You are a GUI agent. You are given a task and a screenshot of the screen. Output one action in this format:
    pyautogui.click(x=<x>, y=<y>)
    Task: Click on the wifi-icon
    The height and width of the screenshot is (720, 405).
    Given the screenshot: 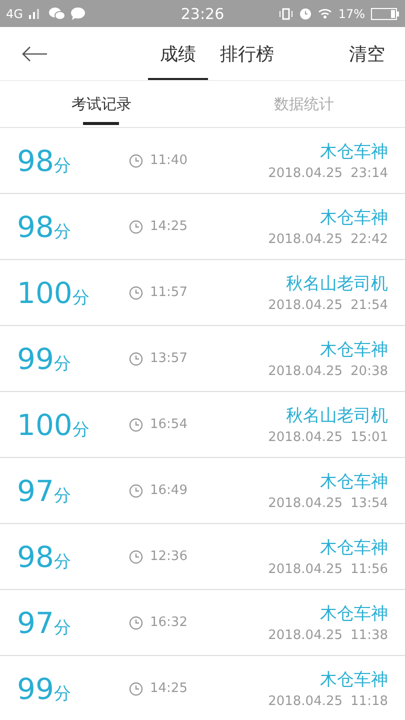 What is the action you would take?
    pyautogui.click(x=325, y=13)
    